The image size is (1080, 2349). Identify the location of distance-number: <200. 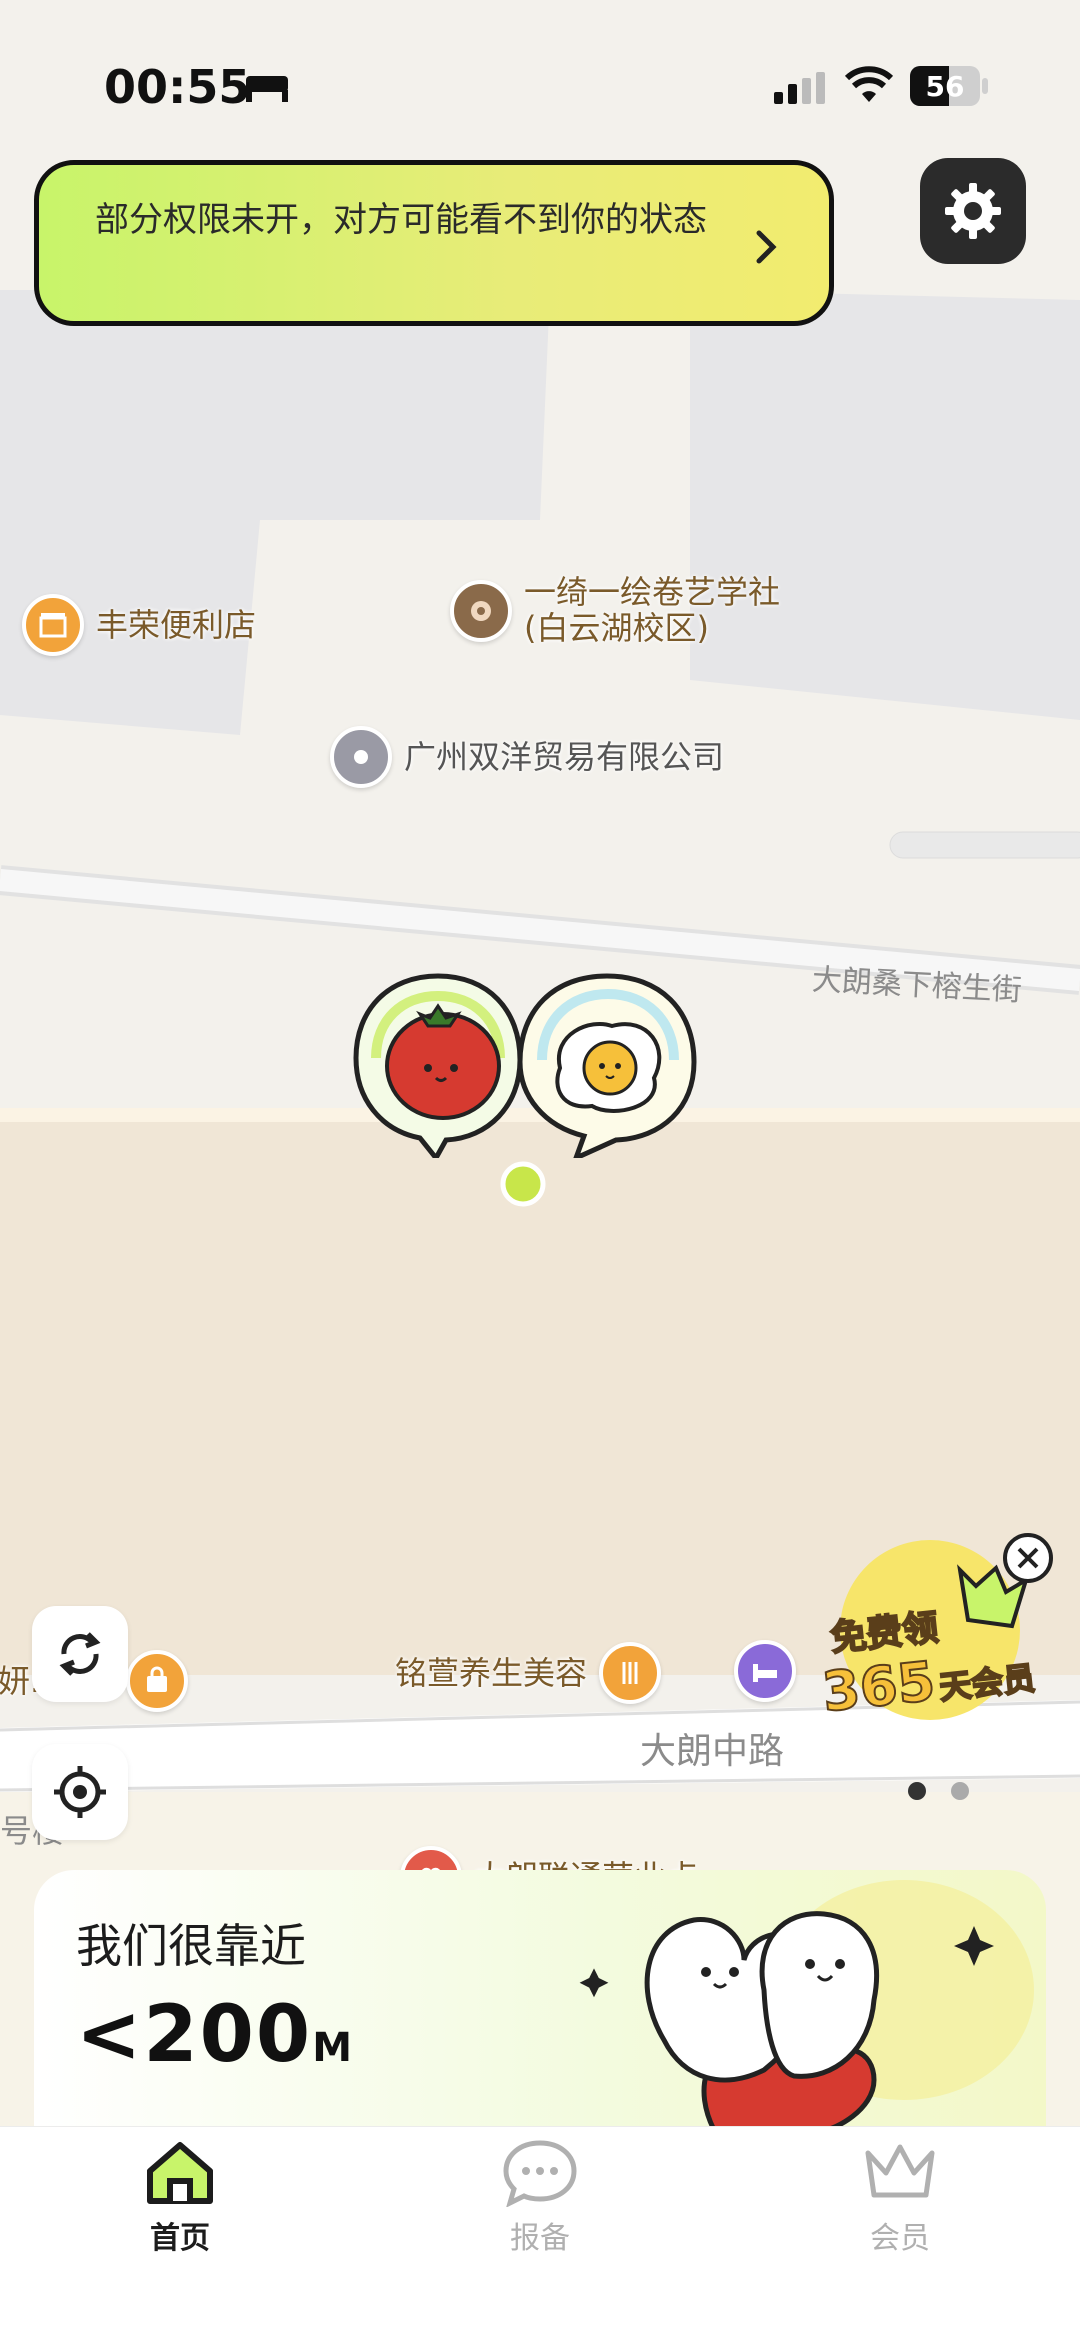
(194, 2035).